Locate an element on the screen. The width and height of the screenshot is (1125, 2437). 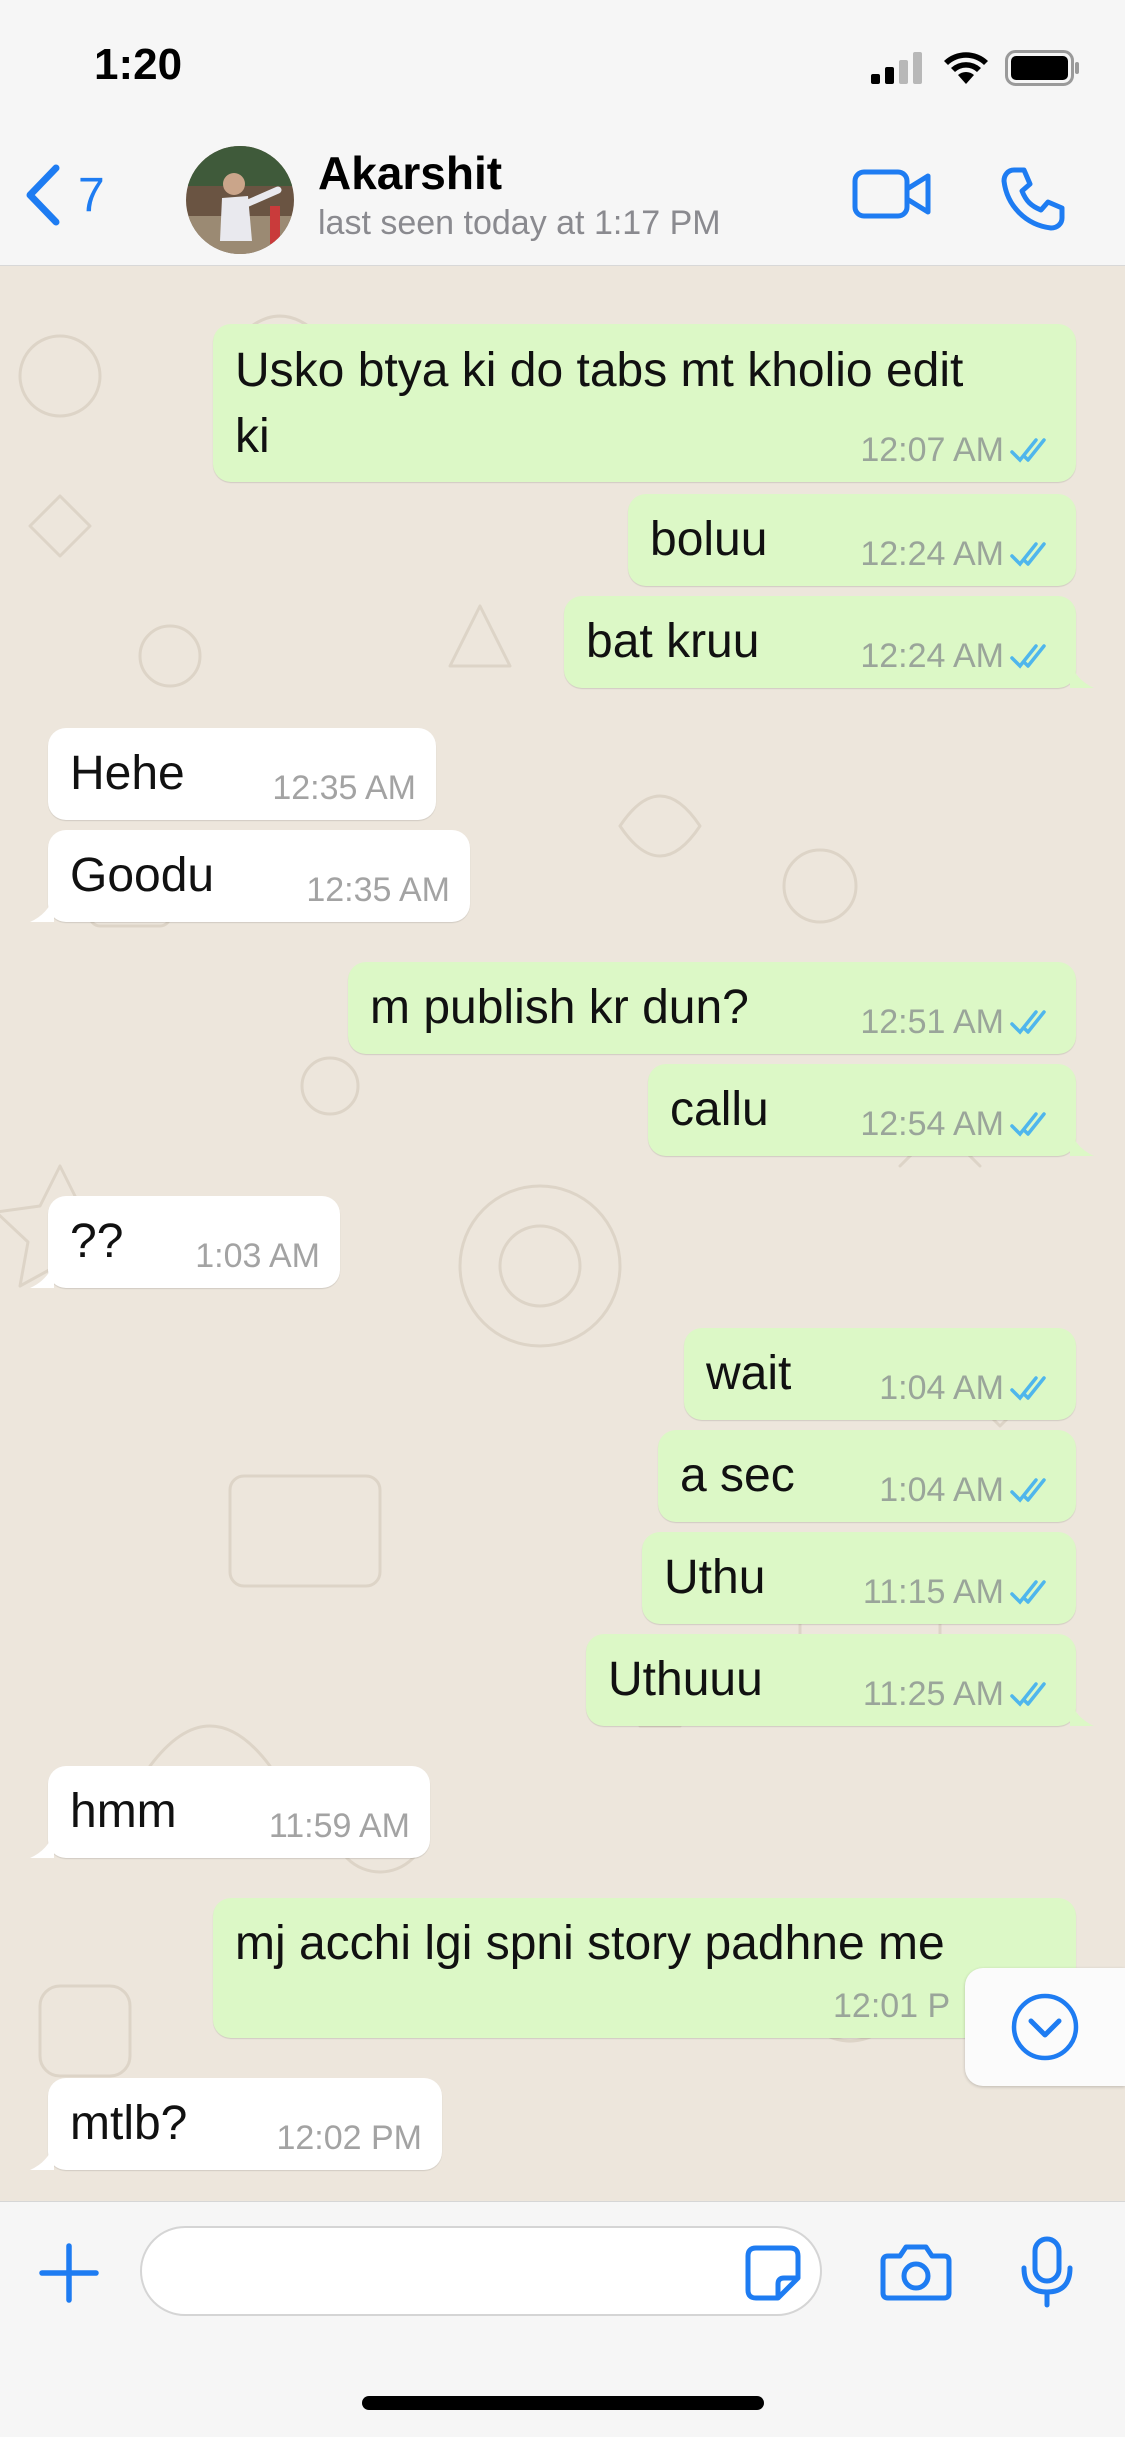
avatar is located at coordinates (240, 200).